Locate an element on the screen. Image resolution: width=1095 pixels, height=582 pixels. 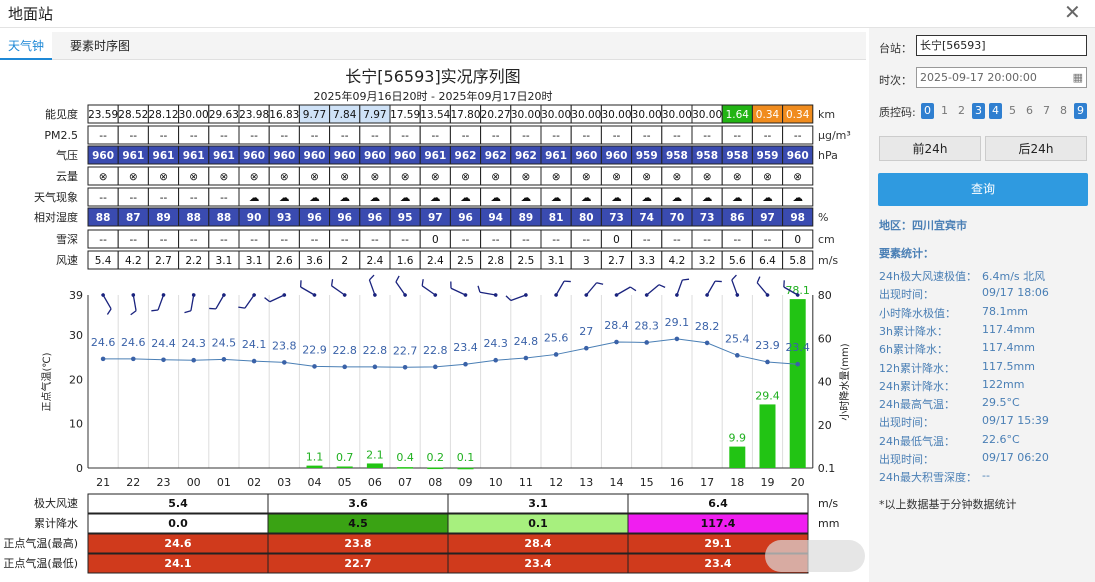
left-tick: 30 is located at coordinates (76, 335).